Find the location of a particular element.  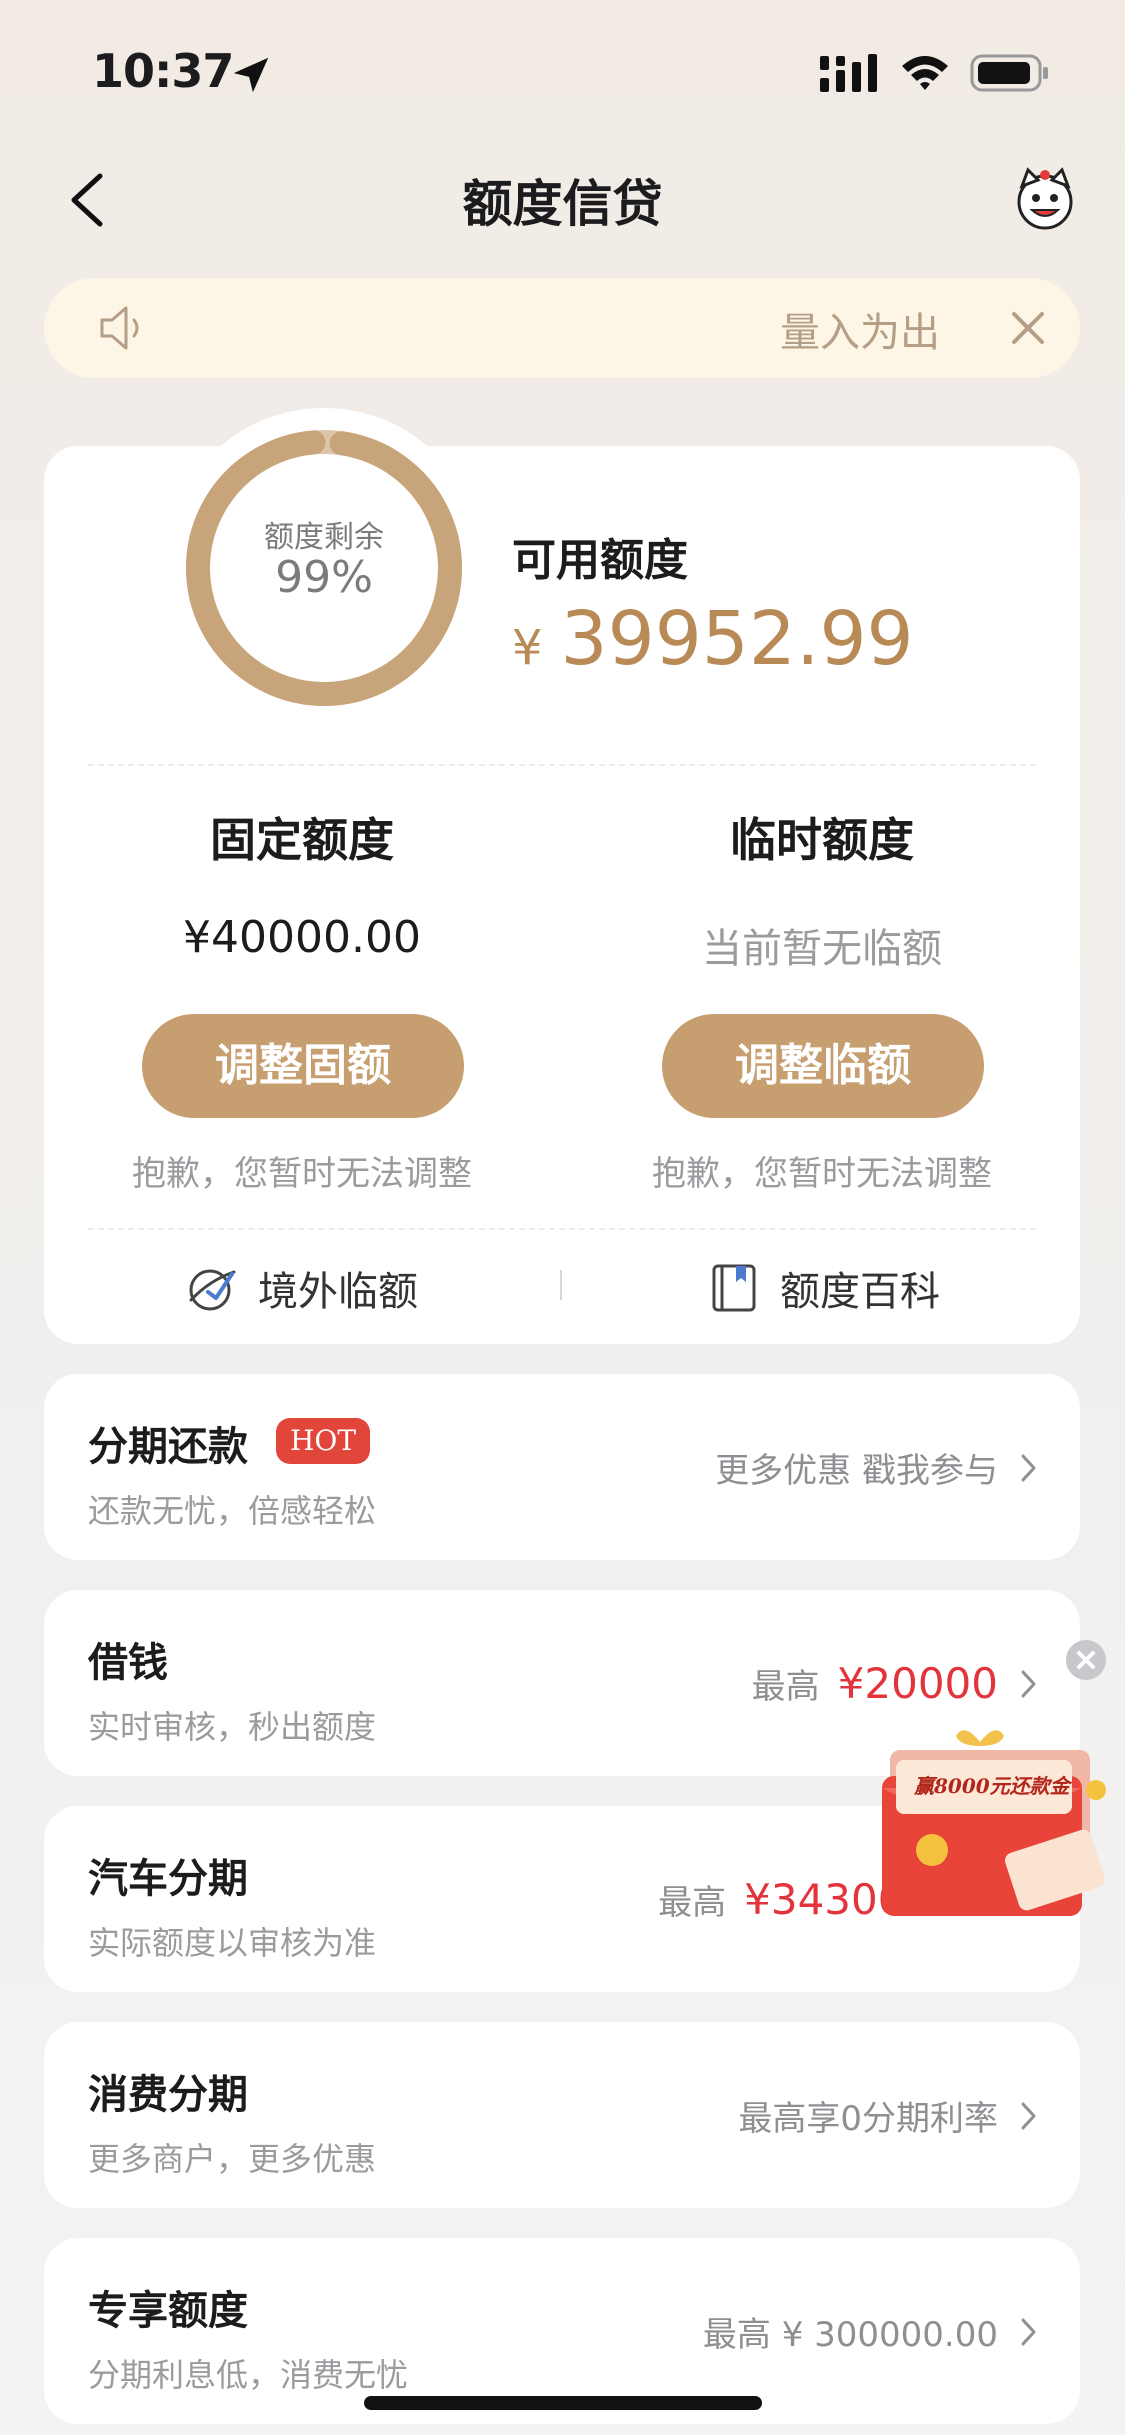

row-right-text: 最高享0分期利率 is located at coordinates (868, 2115).